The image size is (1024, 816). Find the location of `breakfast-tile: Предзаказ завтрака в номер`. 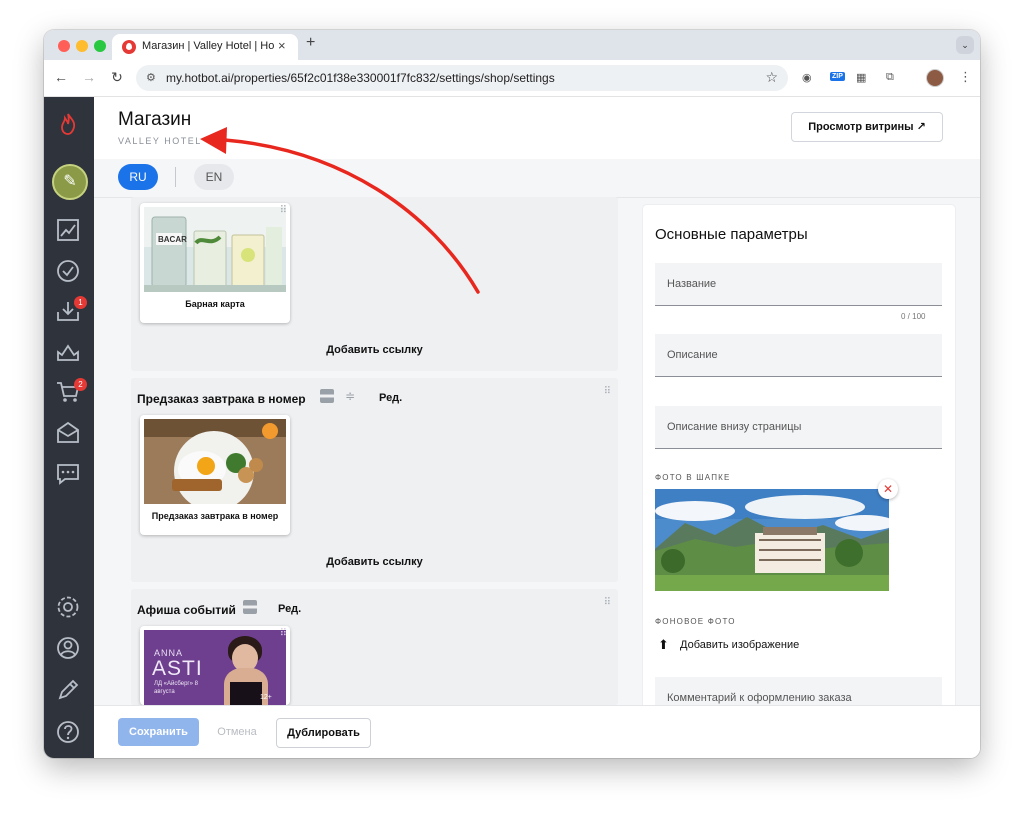

breakfast-tile: Предзаказ завтрака в номер is located at coordinates (215, 475).